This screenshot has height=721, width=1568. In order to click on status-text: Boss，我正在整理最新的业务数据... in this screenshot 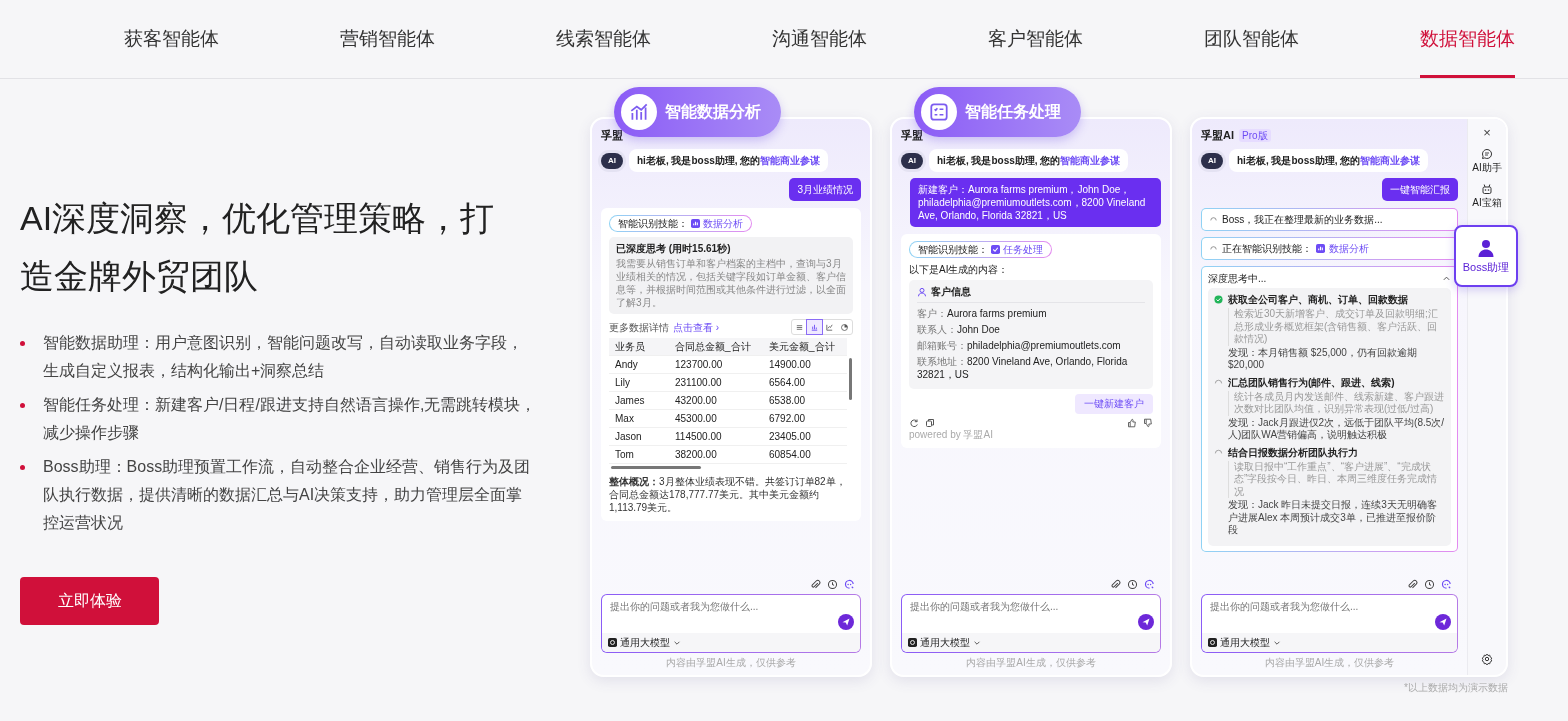, I will do `click(1302, 219)`.